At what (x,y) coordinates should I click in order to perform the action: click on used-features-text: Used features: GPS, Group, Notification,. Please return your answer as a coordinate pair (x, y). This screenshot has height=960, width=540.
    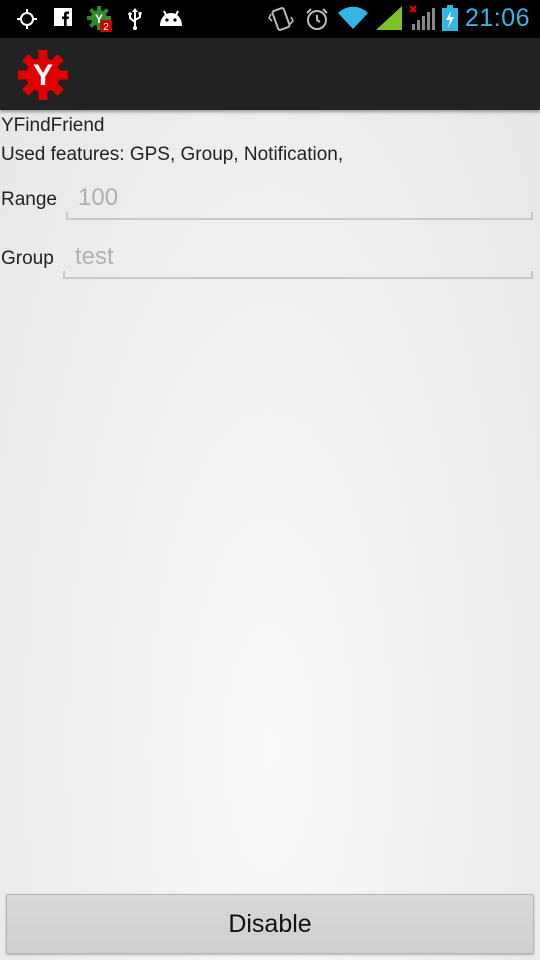
    Looking at the image, I should click on (172, 154).